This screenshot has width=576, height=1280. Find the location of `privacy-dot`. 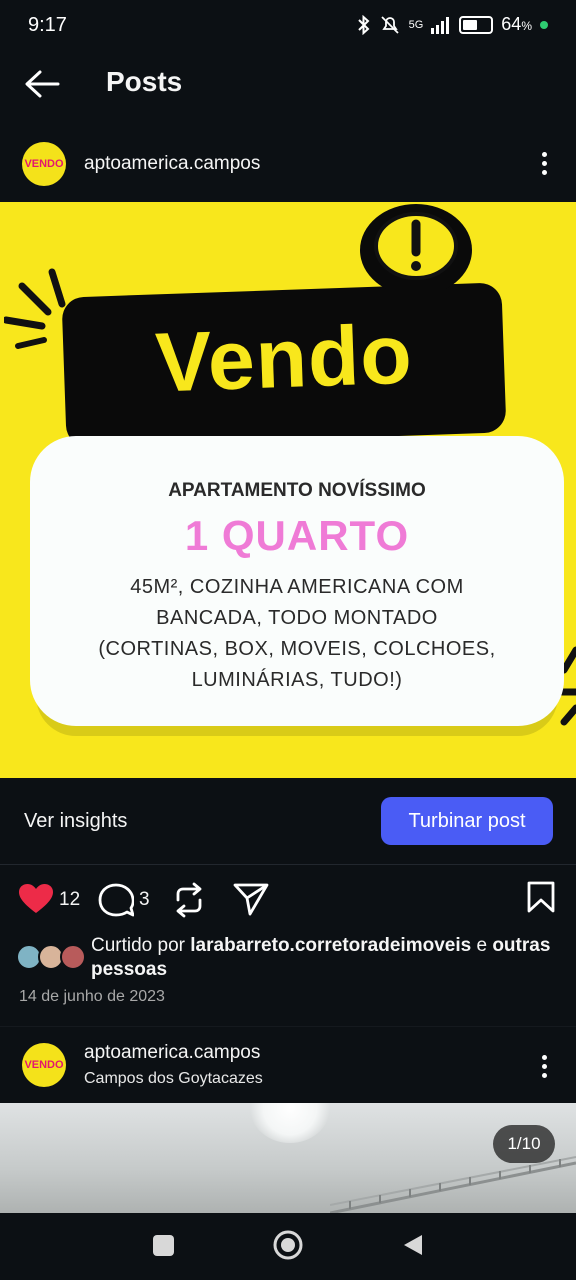

privacy-dot is located at coordinates (544, 24).